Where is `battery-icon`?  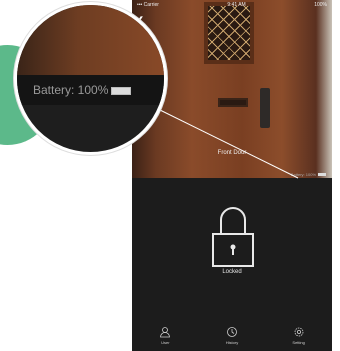
battery-icon is located at coordinates (322, 175).